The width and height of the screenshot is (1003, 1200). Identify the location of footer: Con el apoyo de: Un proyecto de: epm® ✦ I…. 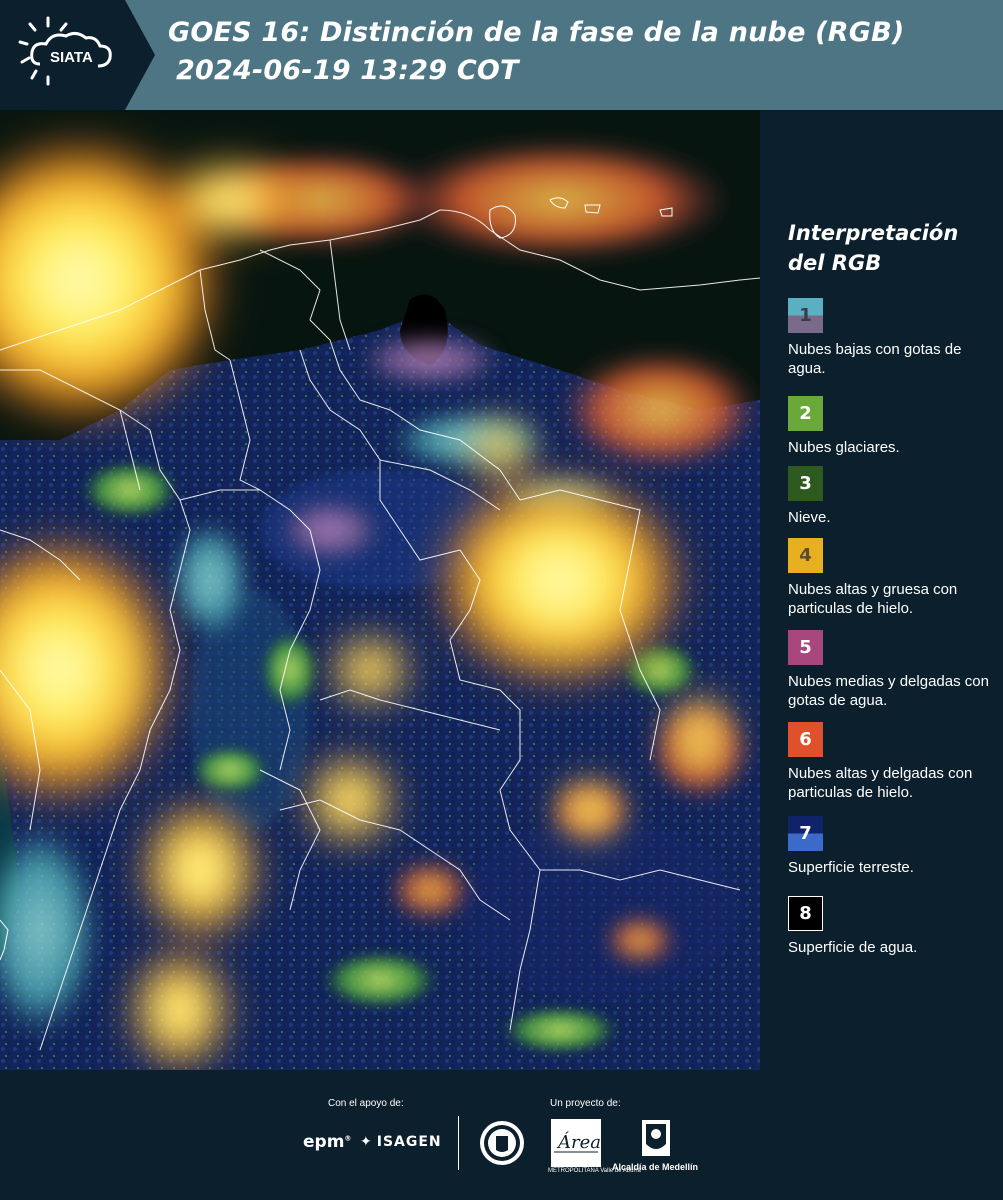
(501, 1135).